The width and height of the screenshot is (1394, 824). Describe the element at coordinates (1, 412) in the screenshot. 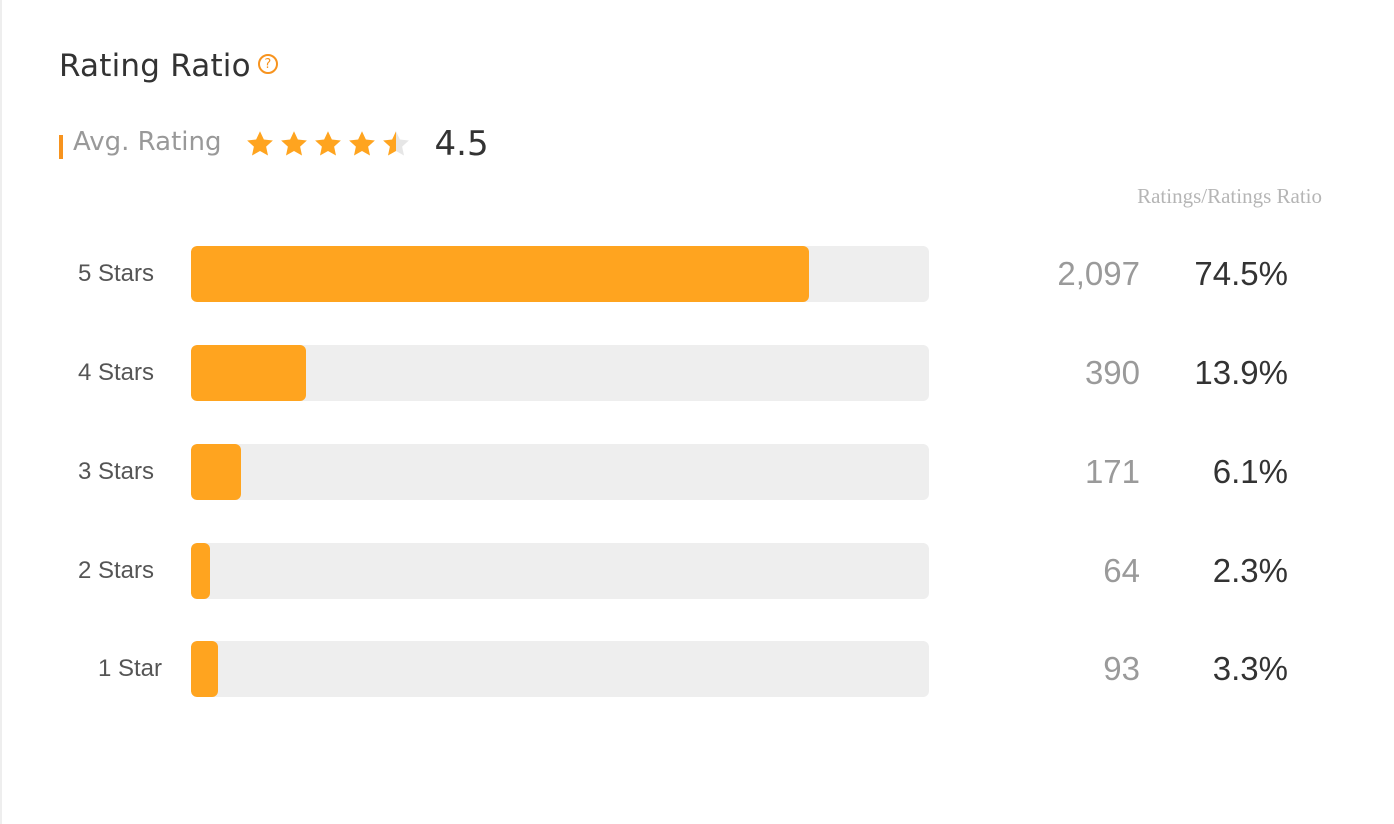

I see `panel-left-border` at that location.